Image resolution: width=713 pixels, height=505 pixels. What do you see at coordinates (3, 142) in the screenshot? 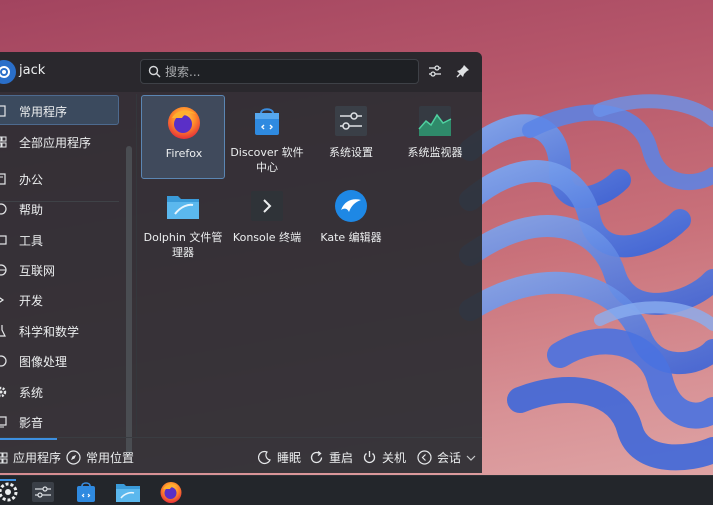
I see `grid-icon` at bounding box center [3, 142].